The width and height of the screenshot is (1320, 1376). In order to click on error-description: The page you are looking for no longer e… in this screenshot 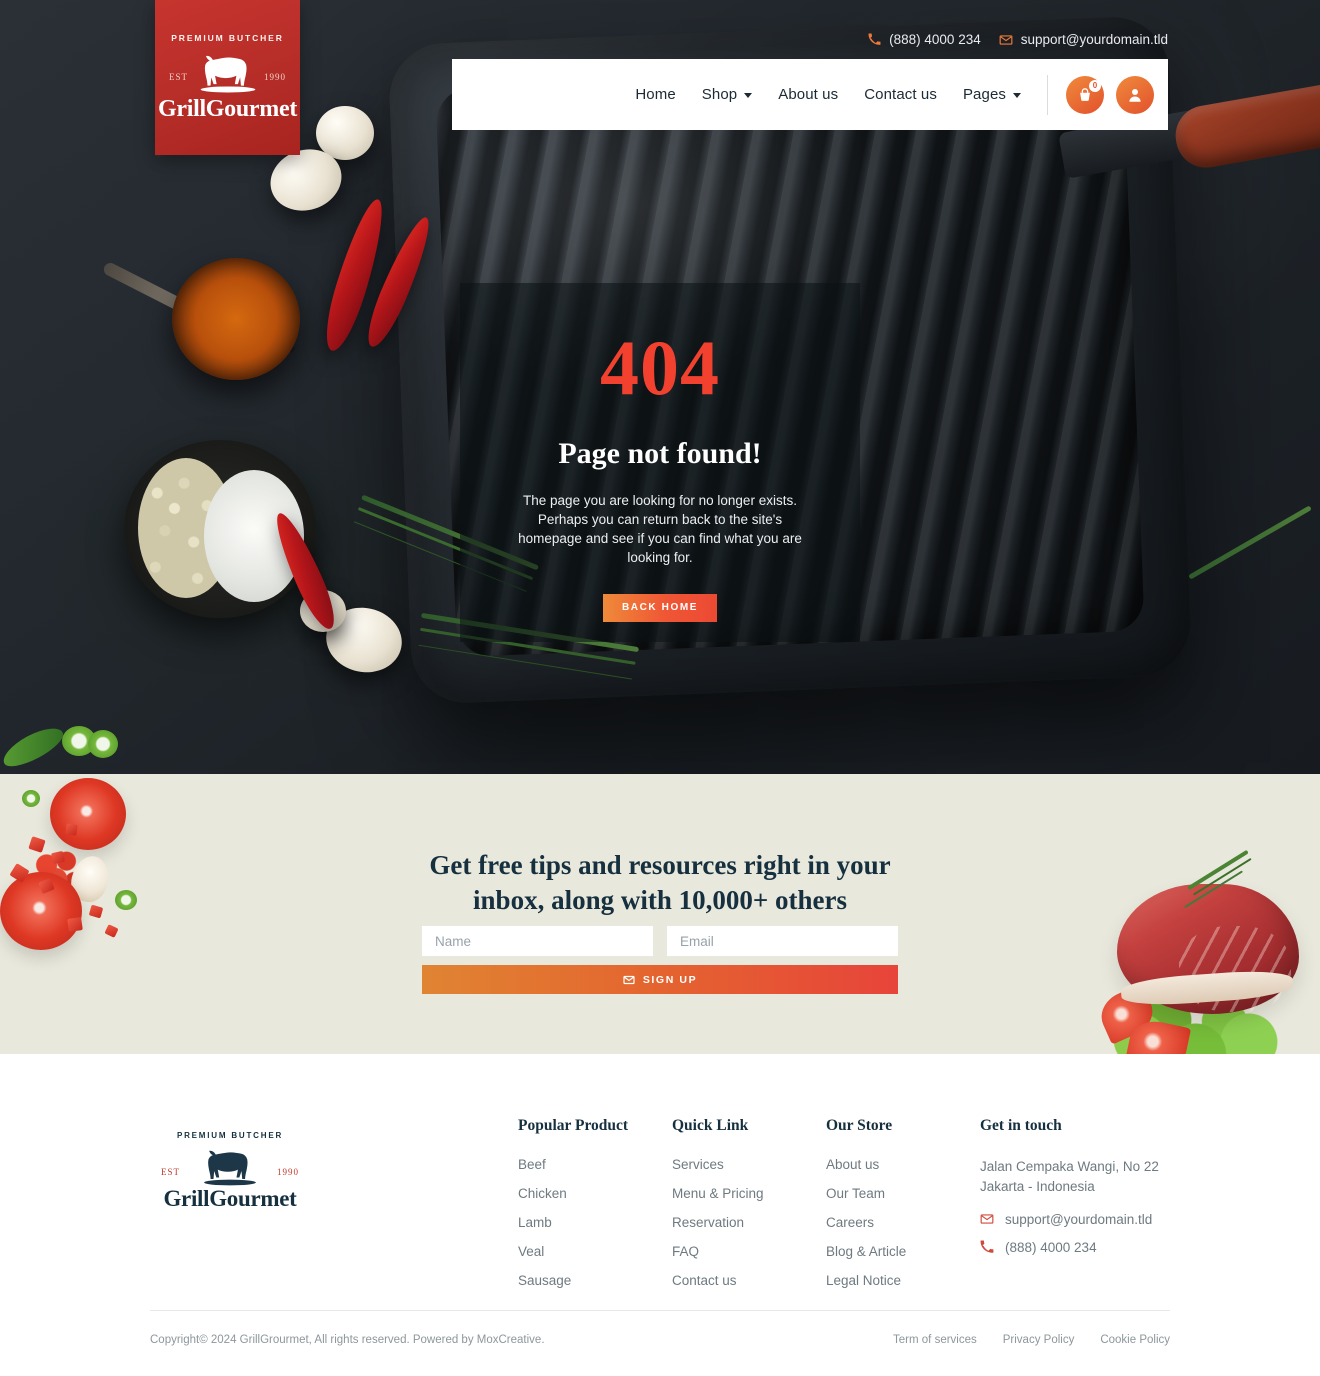, I will do `click(660, 529)`.